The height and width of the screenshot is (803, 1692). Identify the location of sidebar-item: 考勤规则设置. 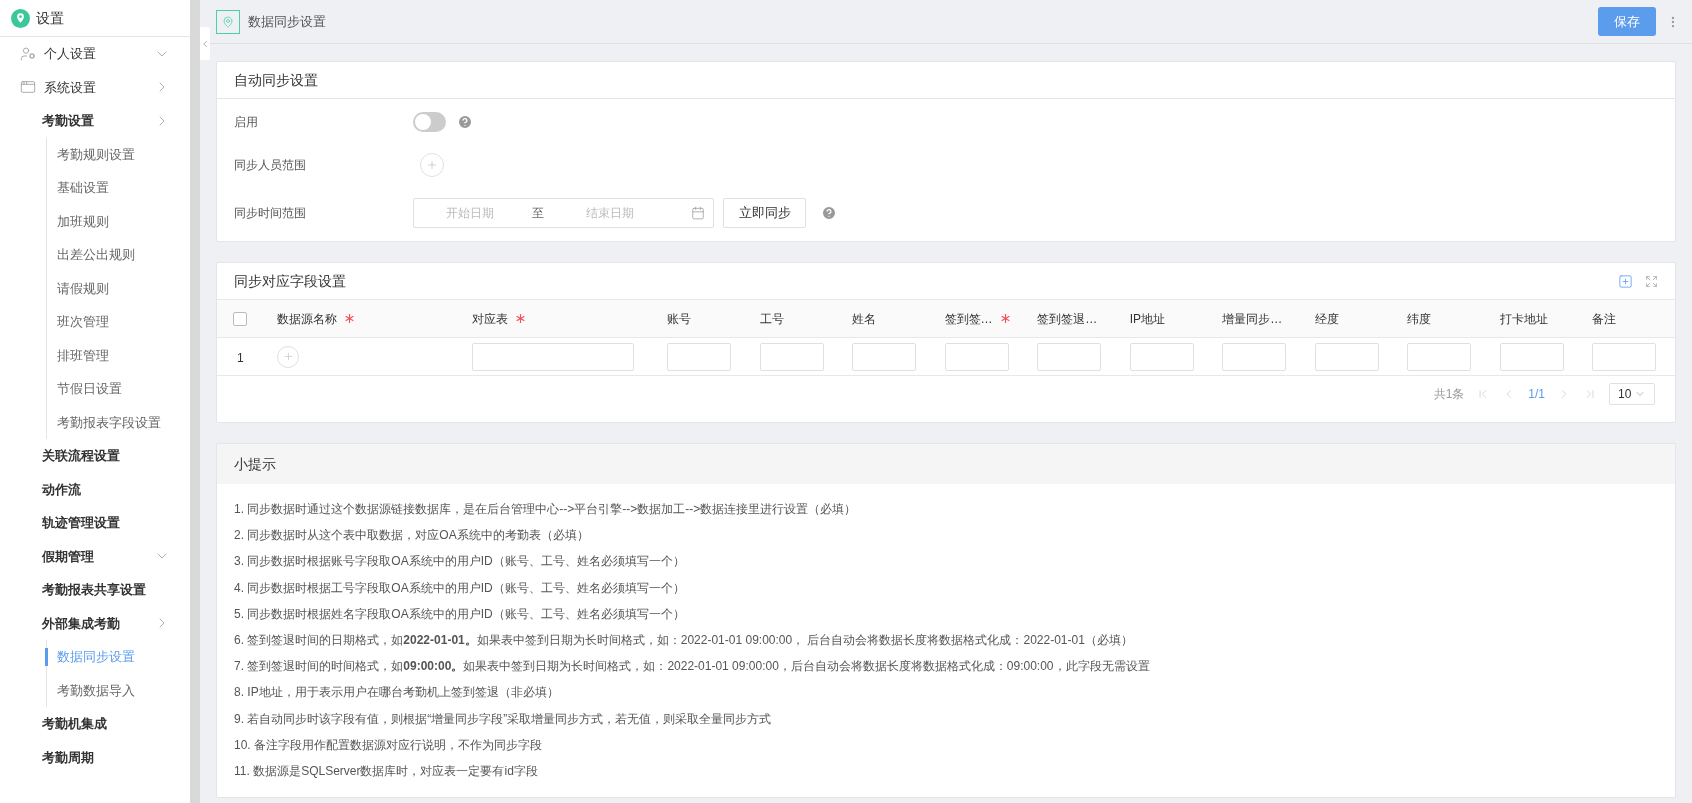
(96, 154).